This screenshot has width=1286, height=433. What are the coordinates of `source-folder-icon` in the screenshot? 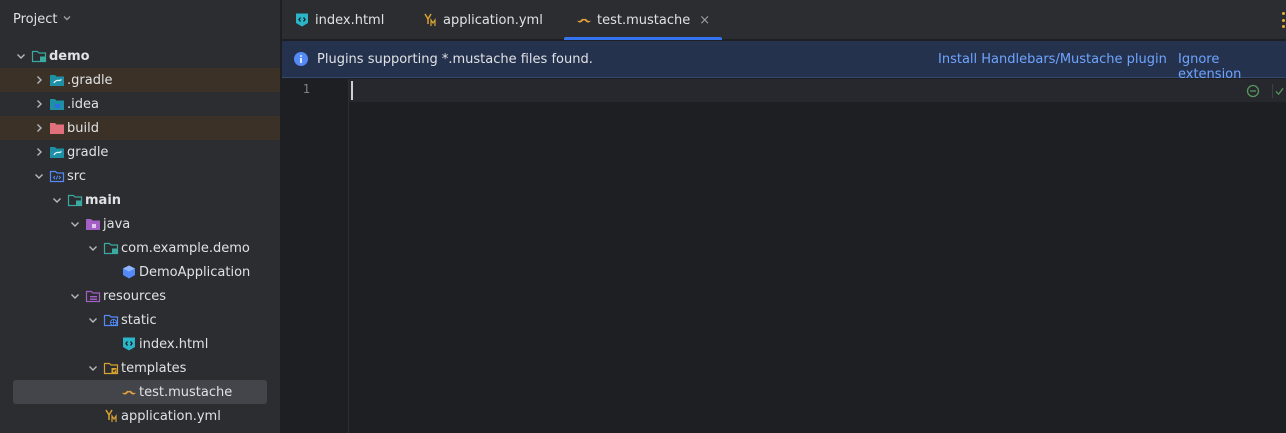 It's located at (57, 176).